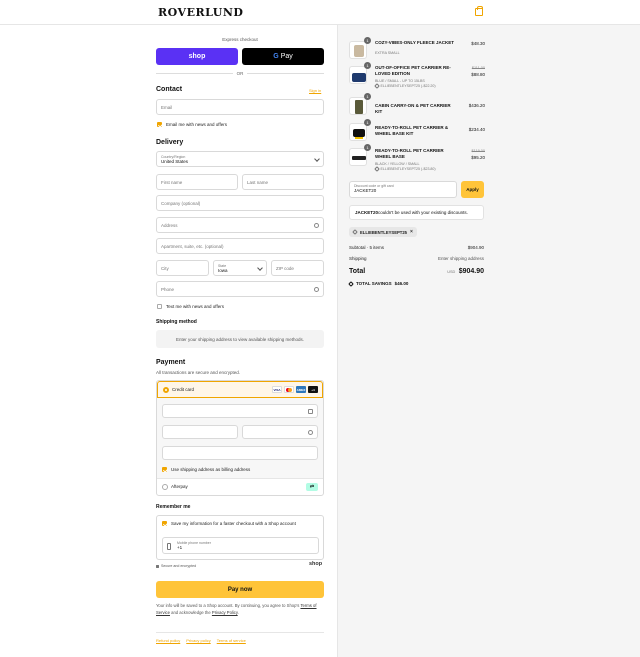  Describe the element at coordinates (240, 545) in the screenshot. I see `mobile-phone-field: Mobile phone number +1` at that location.